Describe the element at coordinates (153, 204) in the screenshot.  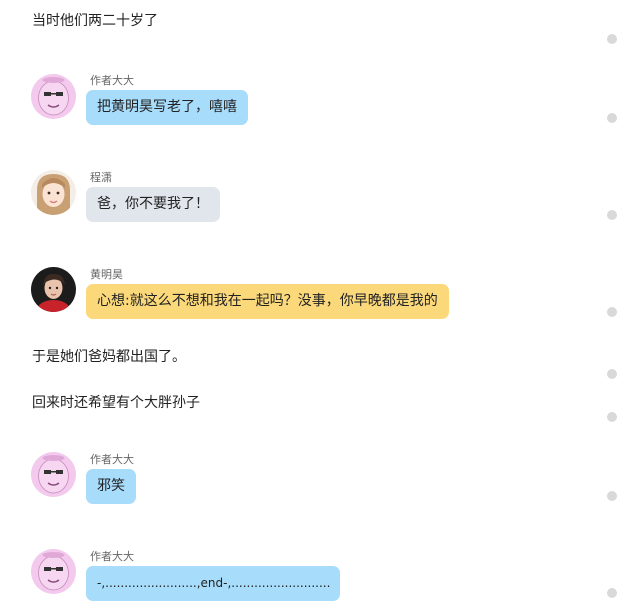
I see `chat-bubble: 爸，你不要我了！` at that location.